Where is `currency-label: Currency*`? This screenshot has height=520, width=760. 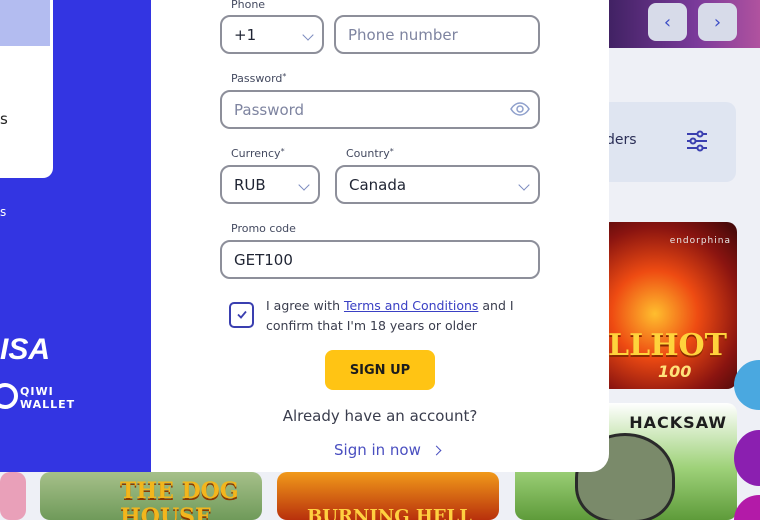
currency-label: Currency* is located at coordinates (258, 153).